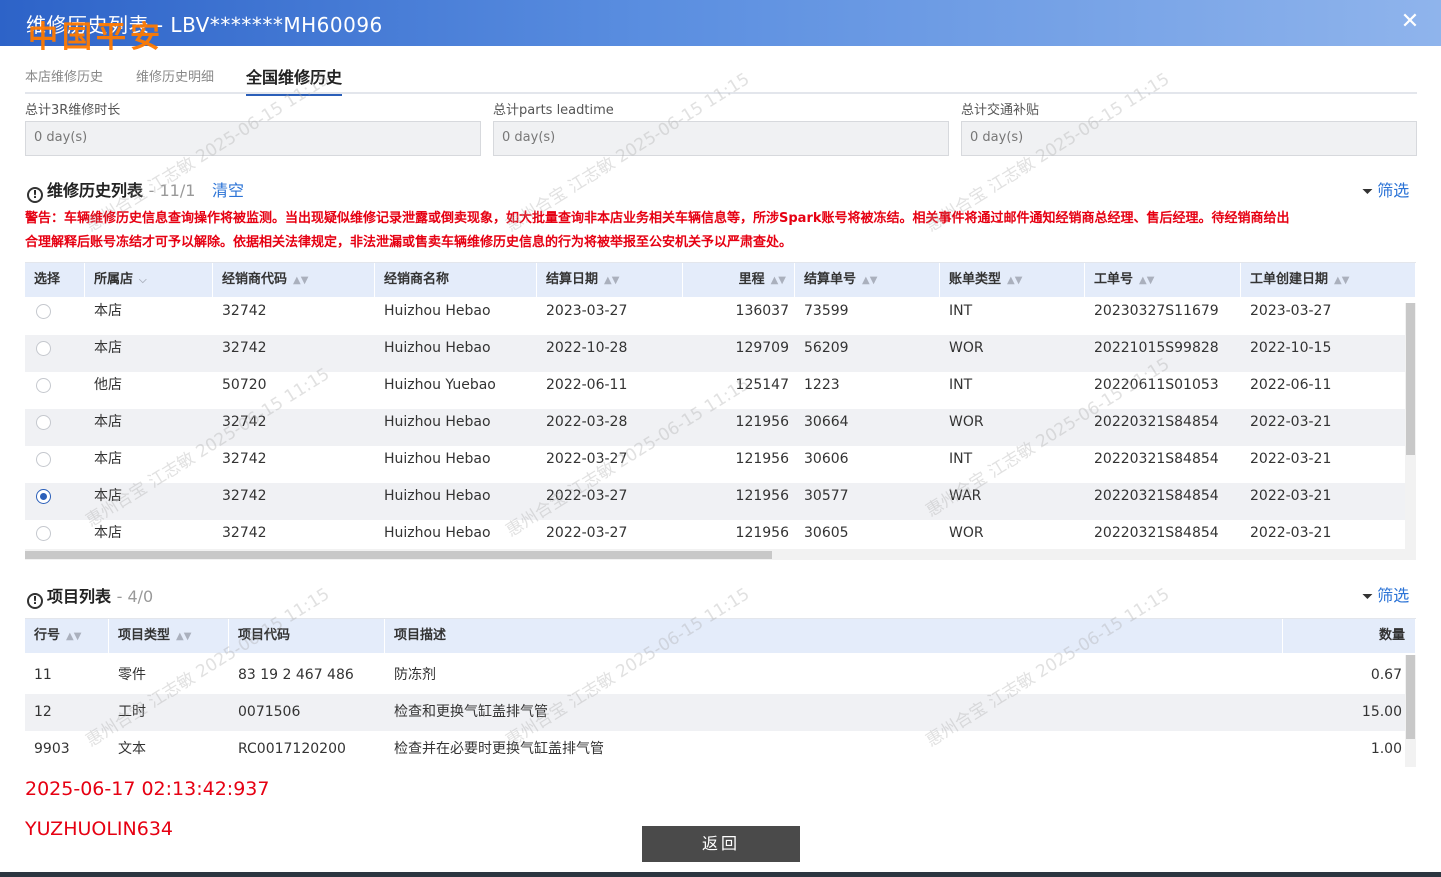 The height and width of the screenshot is (877, 1441). I want to click on cell-item-type: 文本, so click(132, 749).